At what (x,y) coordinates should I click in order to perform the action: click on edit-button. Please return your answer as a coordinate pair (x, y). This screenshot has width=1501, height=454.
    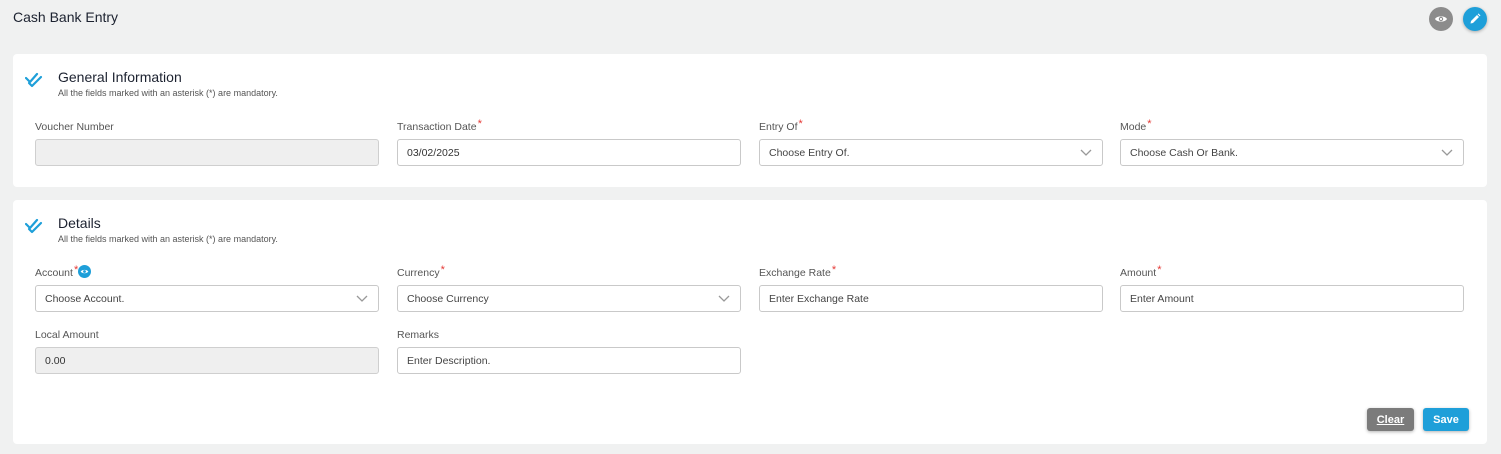
    Looking at the image, I should click on (1475, 19).